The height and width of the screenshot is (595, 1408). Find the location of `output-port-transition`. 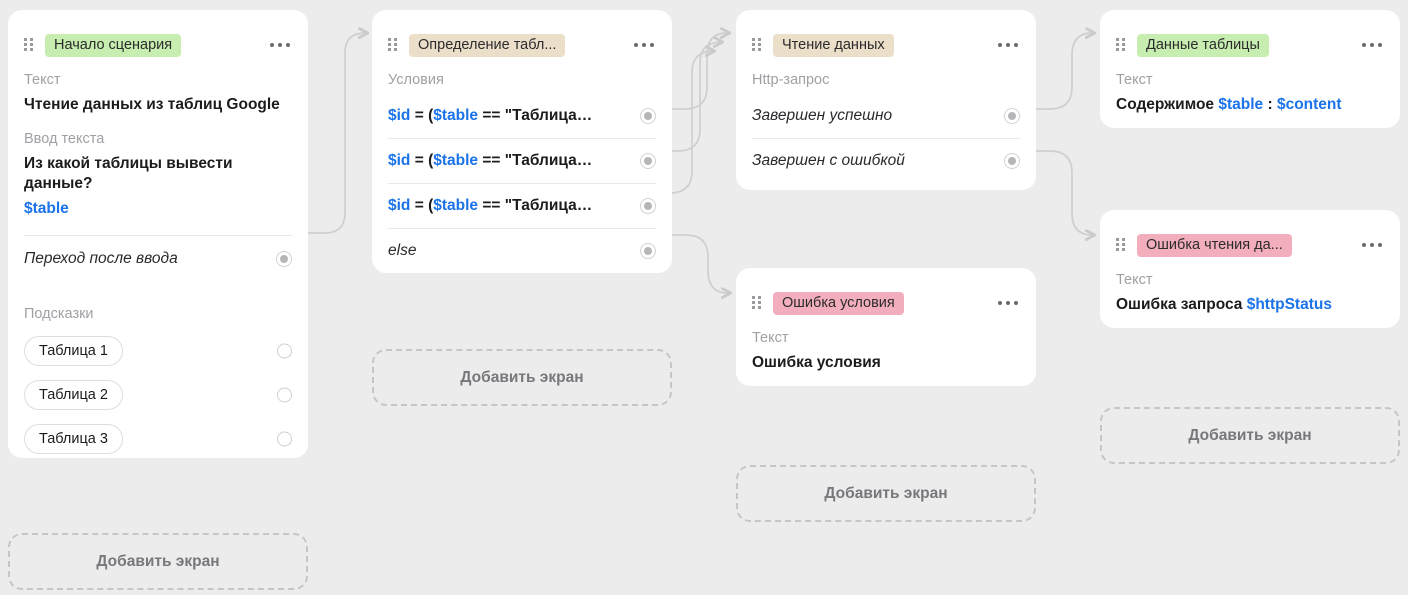

output-port-transition is located at coordinates (284, 259).